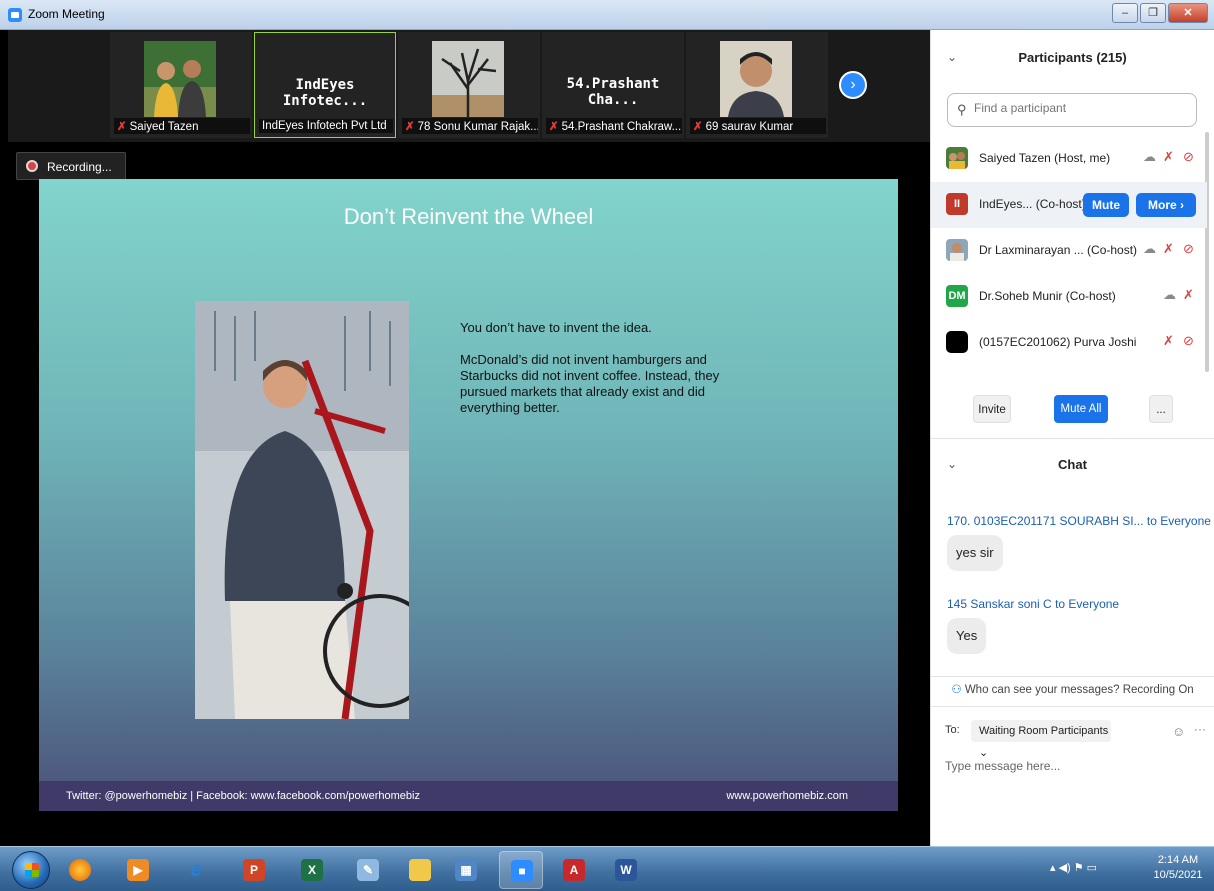  I want to click on acrobat-icon: A, so click(574, 870).